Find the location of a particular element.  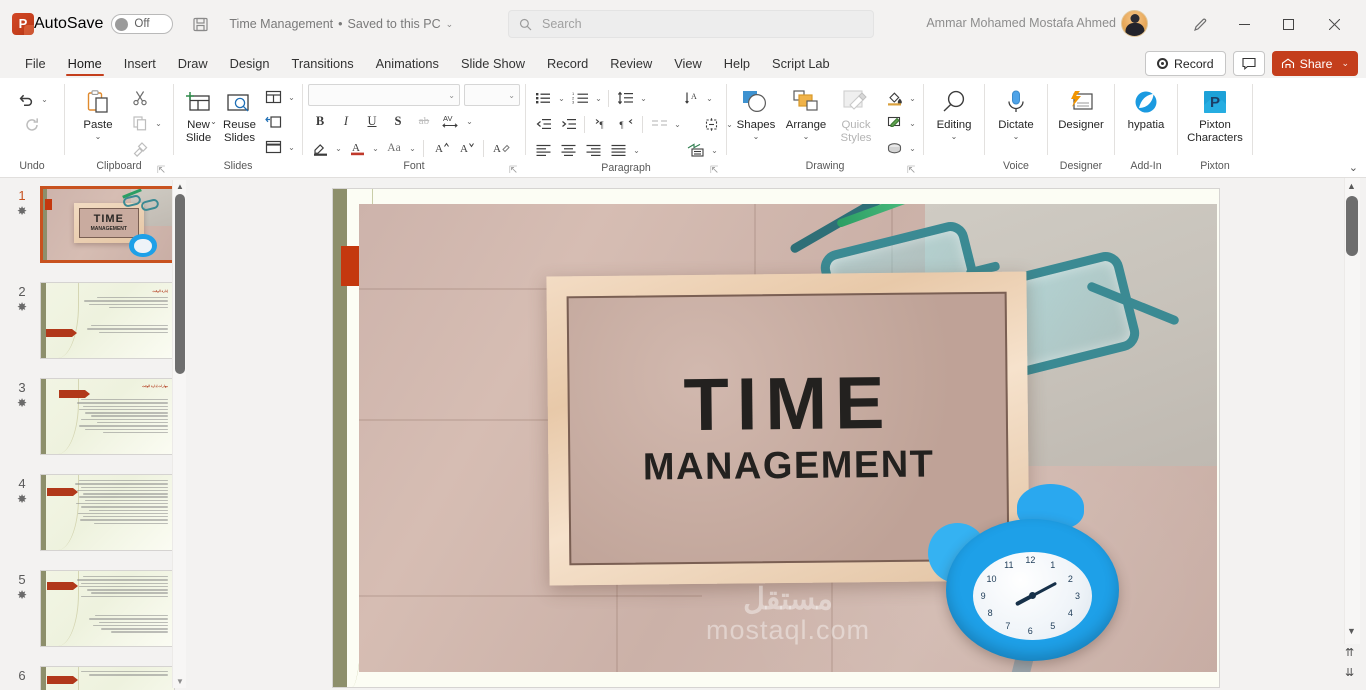

numbering-chevron-down-icon: ⌄ is located at coordinates (598, 98).